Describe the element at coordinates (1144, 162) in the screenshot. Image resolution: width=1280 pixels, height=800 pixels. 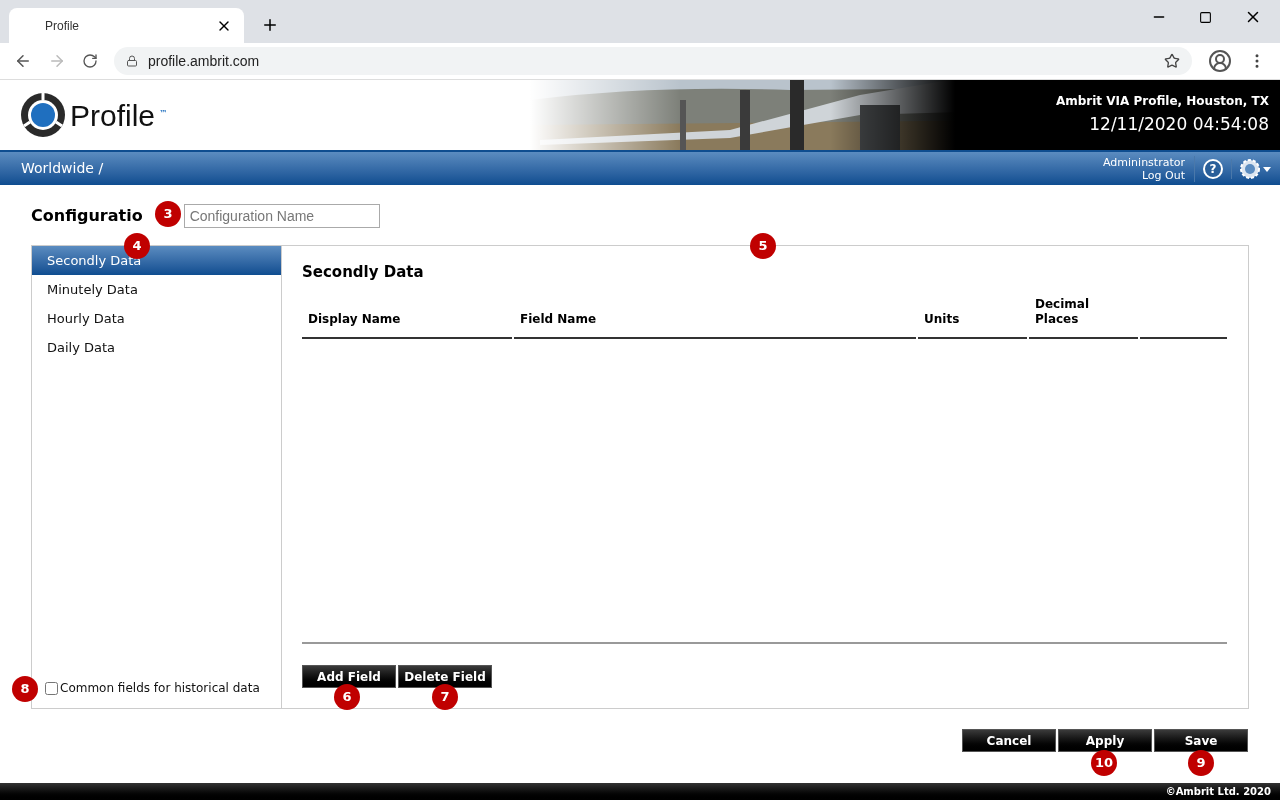
I see `user-name: Admininstrator` at that location.